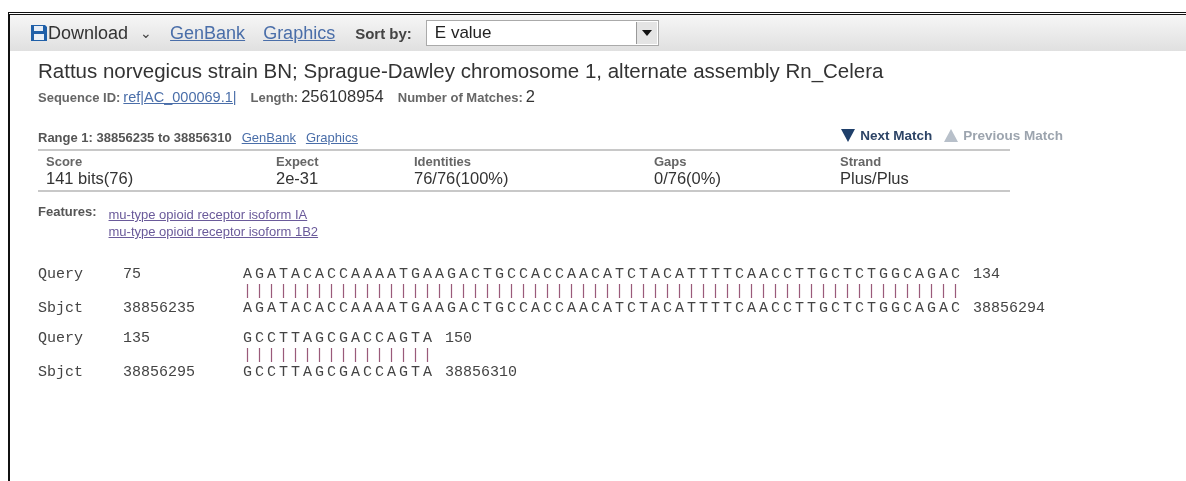 The width and height of the screenshot is (1186, 481). Describe the element at coordinates (461, 178) in the screenshot. I see `stat-value: 76/76(100%)` at that location.